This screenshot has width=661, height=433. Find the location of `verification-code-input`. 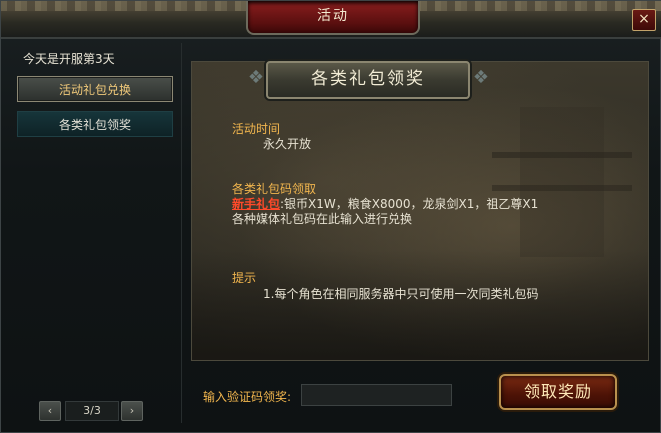

verification-code-input is located at coordinates (376, 395).